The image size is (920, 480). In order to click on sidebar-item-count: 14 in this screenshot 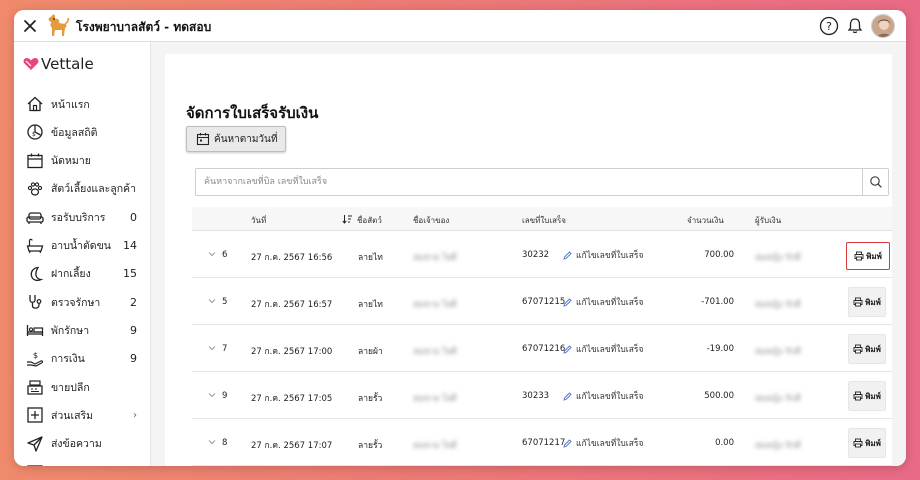, I will do `click(130, 245)`.